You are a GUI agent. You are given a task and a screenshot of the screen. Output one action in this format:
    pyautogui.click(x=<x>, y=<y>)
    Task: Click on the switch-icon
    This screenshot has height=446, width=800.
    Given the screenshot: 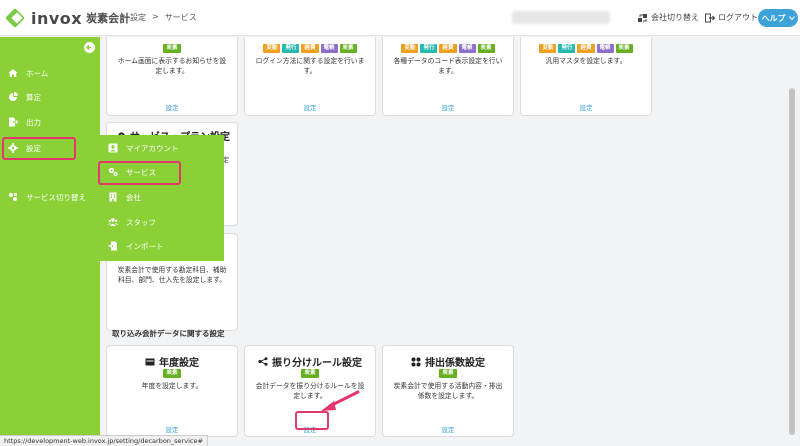 What is the action you would take?
    pyautogui.click(x=13, y=197)
    